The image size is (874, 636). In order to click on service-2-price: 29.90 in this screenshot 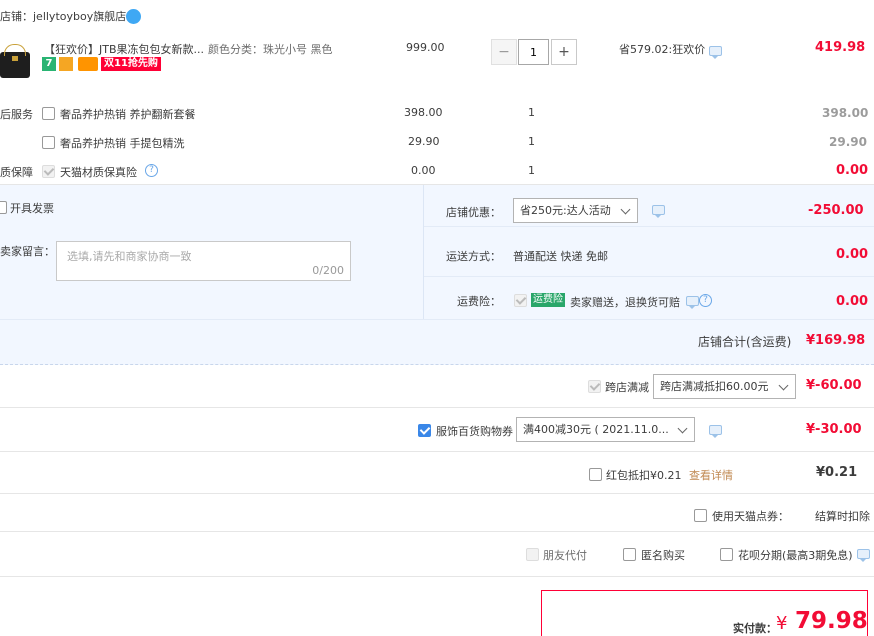, I will do `click(424, 141)`.